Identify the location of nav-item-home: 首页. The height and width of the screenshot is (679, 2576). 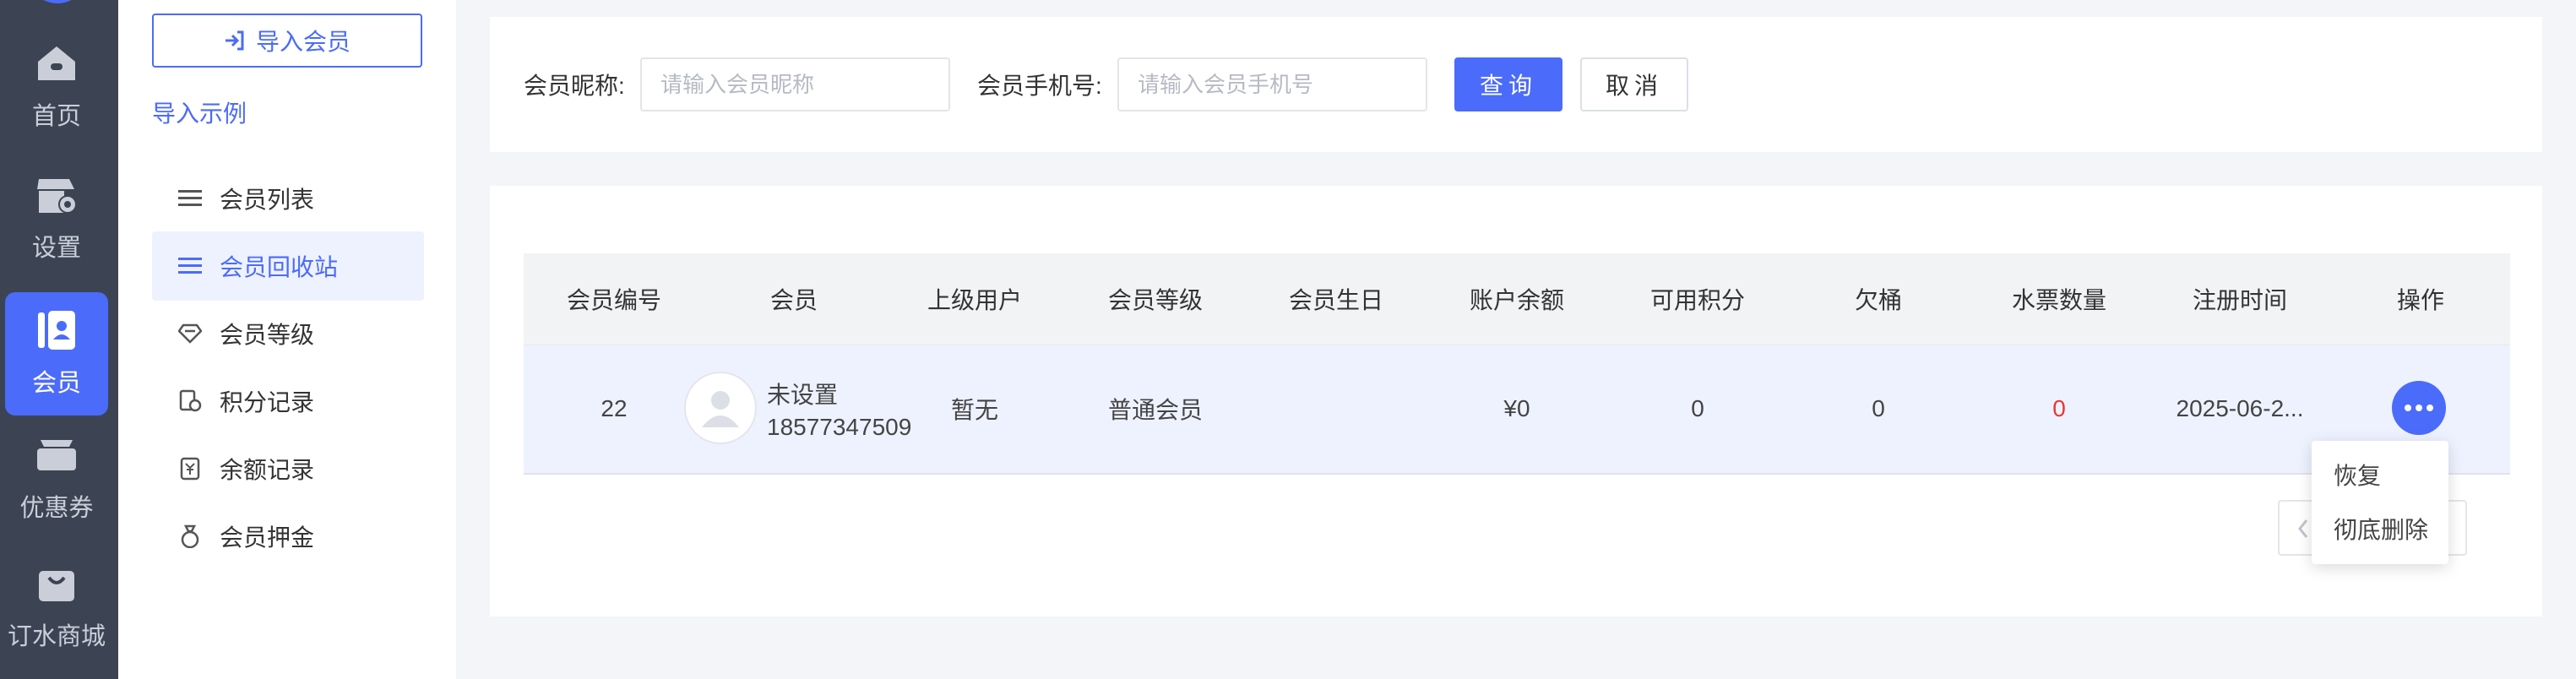
(56, 87).